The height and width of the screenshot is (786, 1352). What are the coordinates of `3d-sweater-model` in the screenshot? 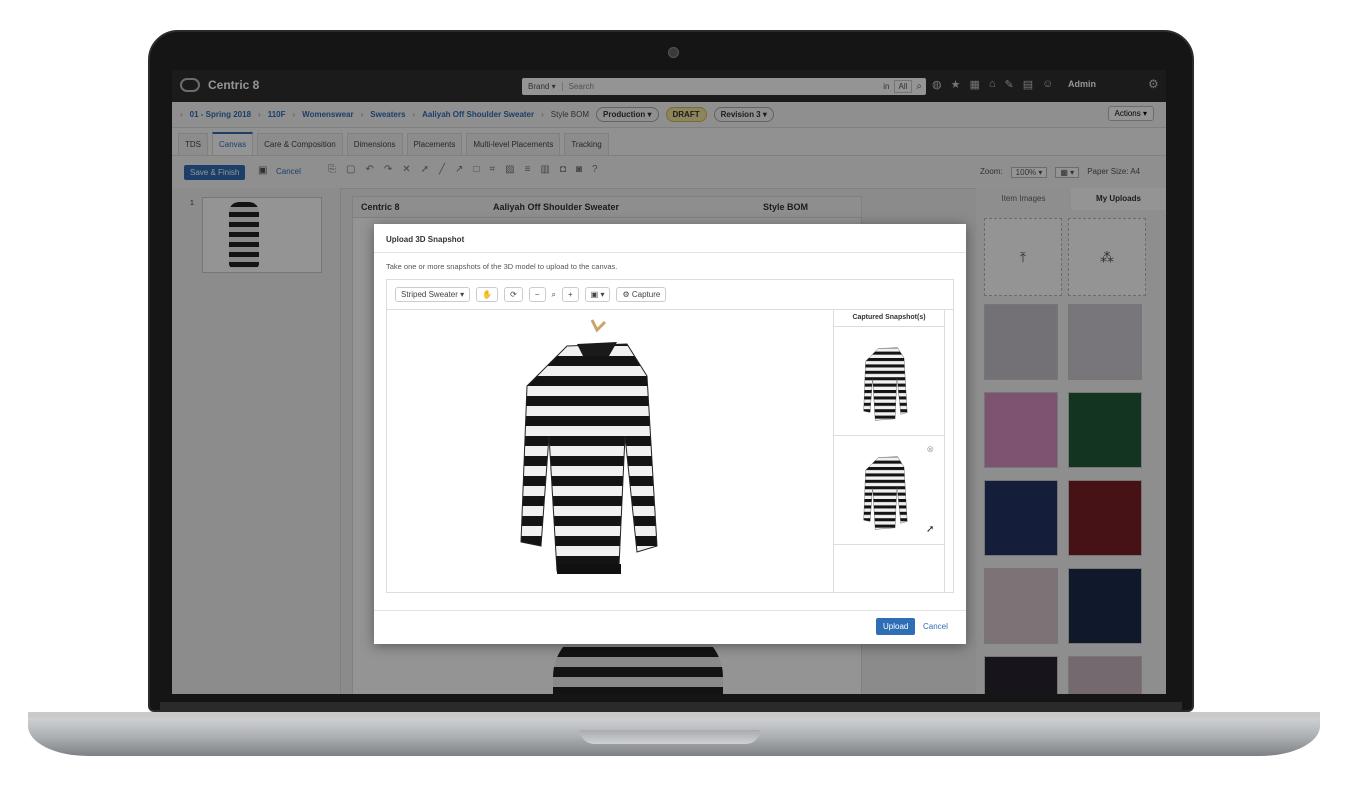 It's located at (597, 451).